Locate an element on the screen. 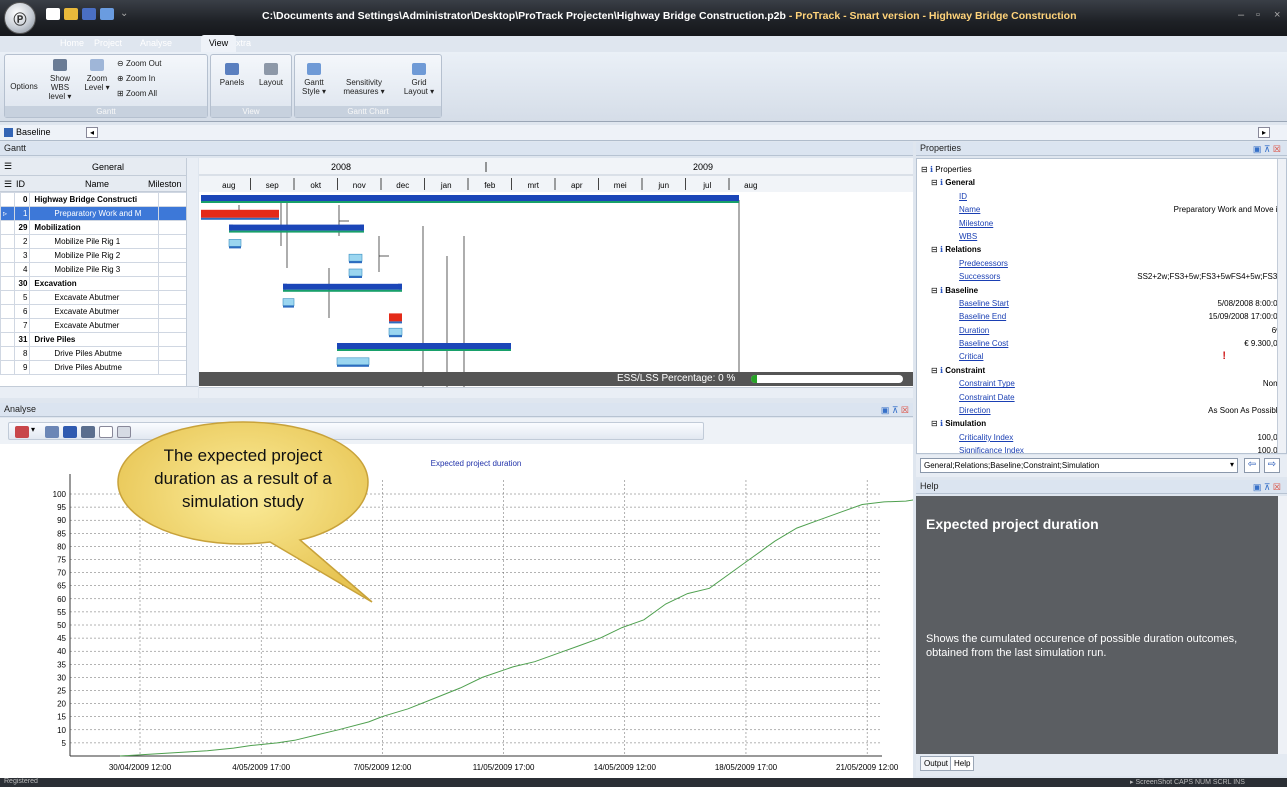 The image size is (1287, 787). tab-analyse: Analyse is located at coordinates (156, 45).